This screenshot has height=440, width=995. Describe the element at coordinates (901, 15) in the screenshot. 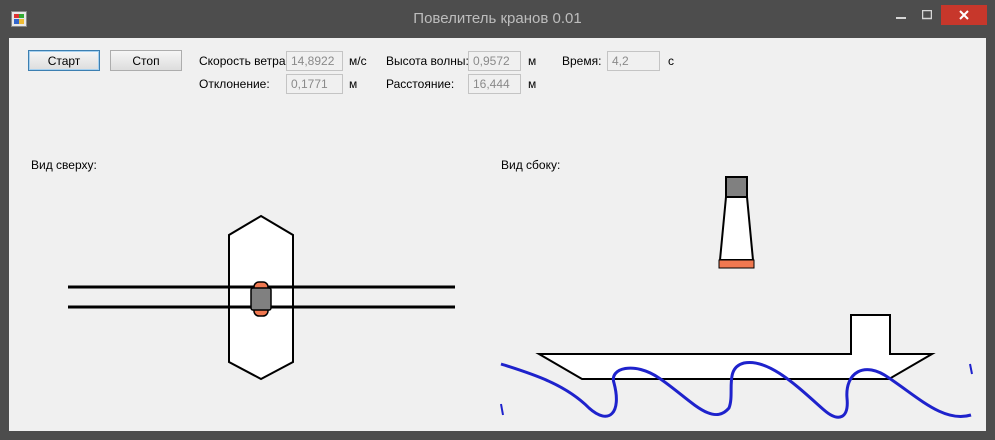

I see `minimize-button` at that location.